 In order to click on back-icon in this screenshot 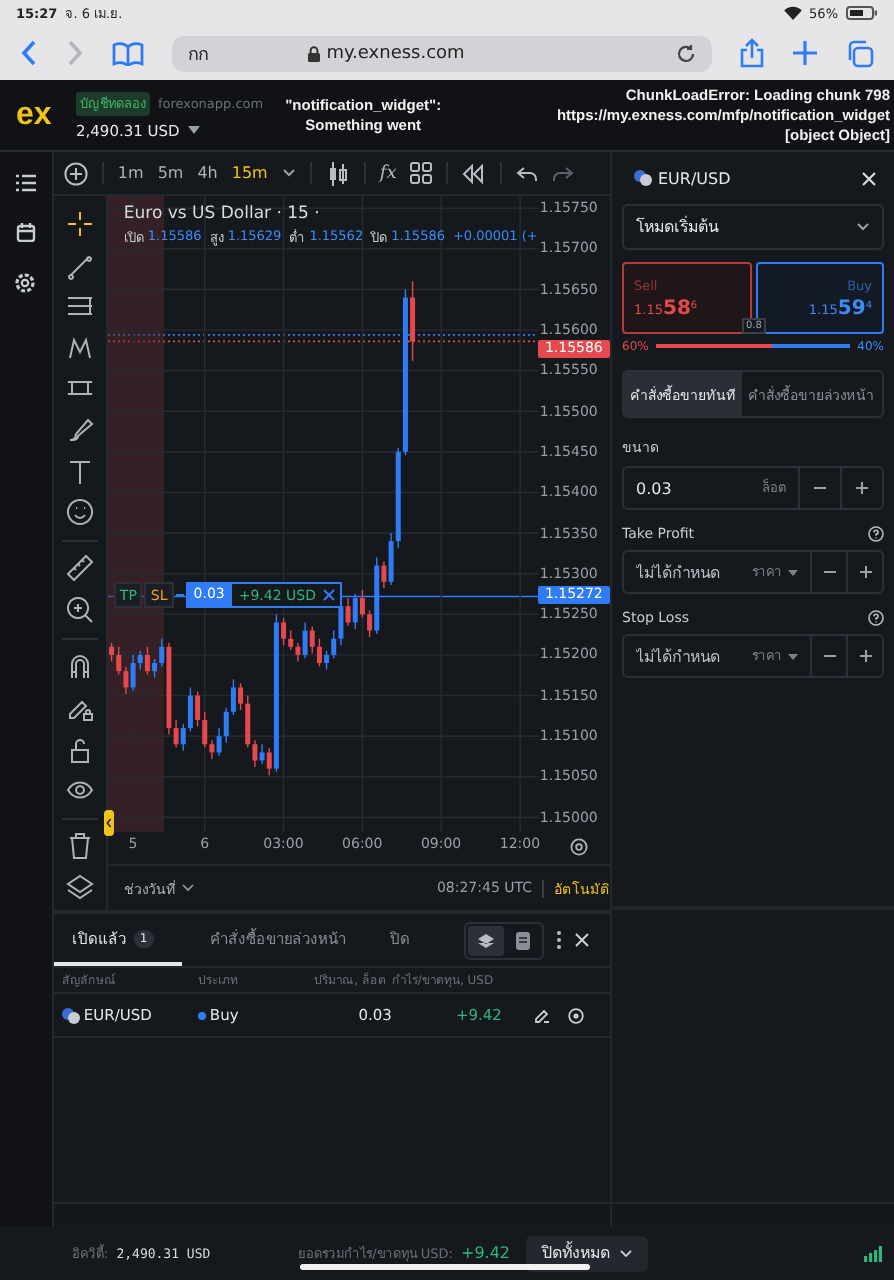, I will do `click(29, 53)`.